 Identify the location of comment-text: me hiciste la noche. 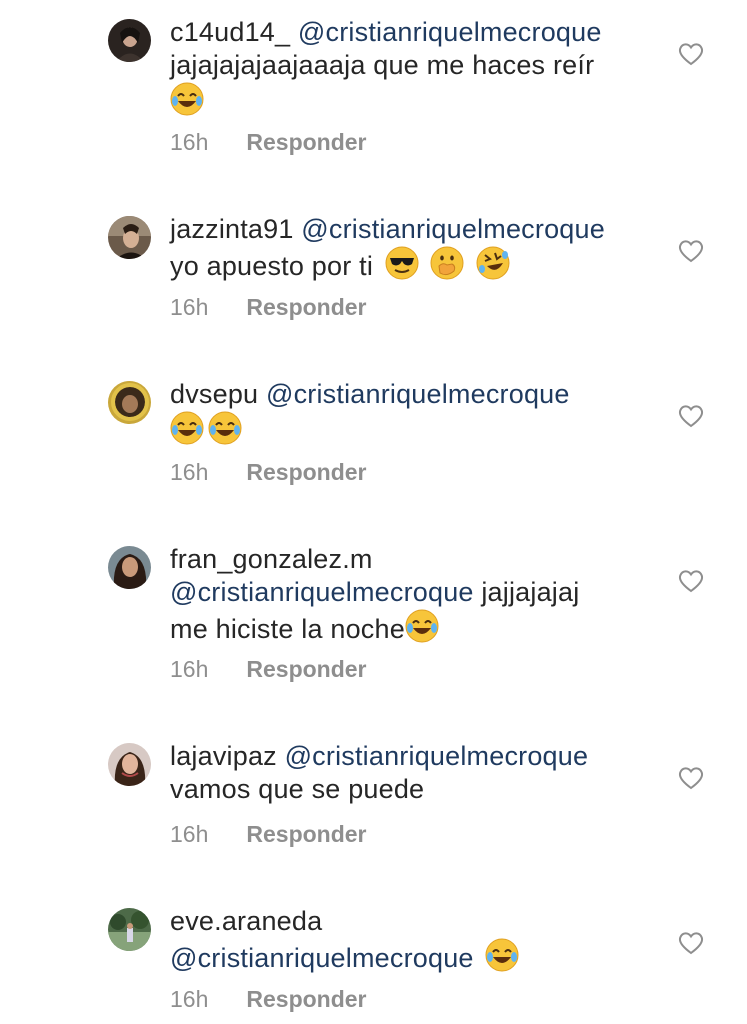
(287, 629).